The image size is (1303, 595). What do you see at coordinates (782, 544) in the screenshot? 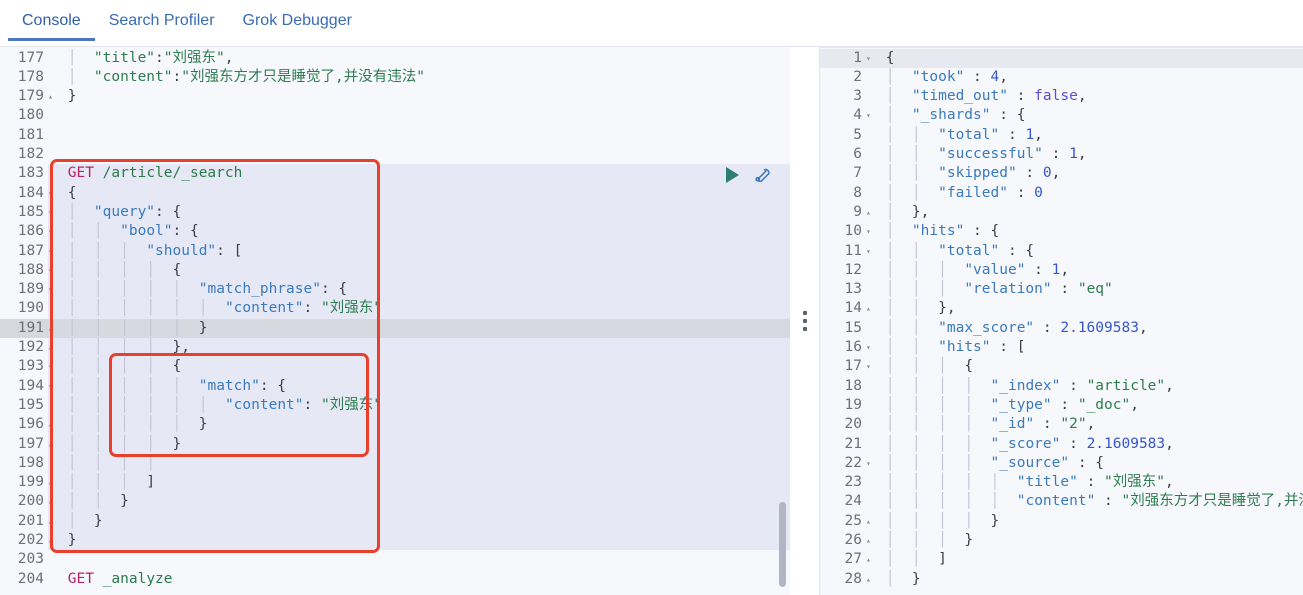
I see `editor-vertical-scrollbar` at bounding box center [782, 544].